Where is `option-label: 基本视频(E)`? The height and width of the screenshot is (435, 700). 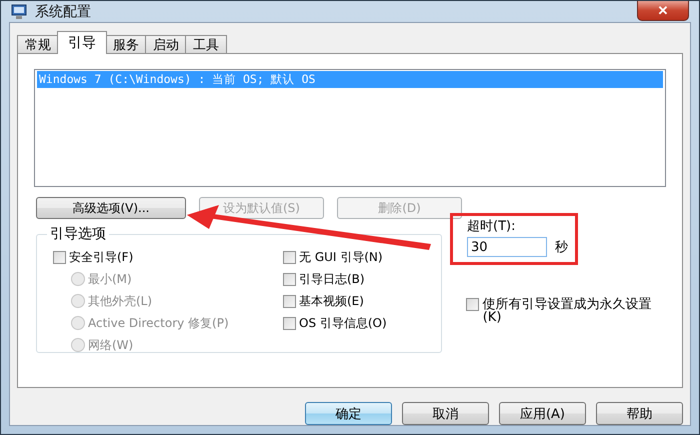
option-label: 基本视频(E) is located at coordinates (331, 301).